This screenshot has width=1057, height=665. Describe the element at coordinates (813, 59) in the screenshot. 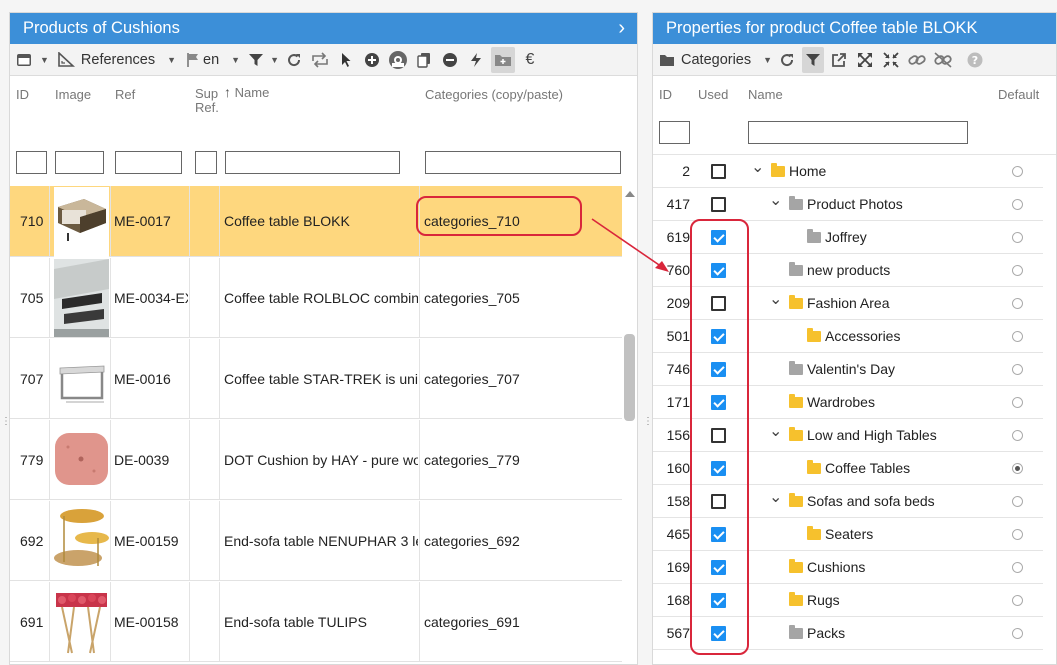

I see `filter-used-button` at that location.